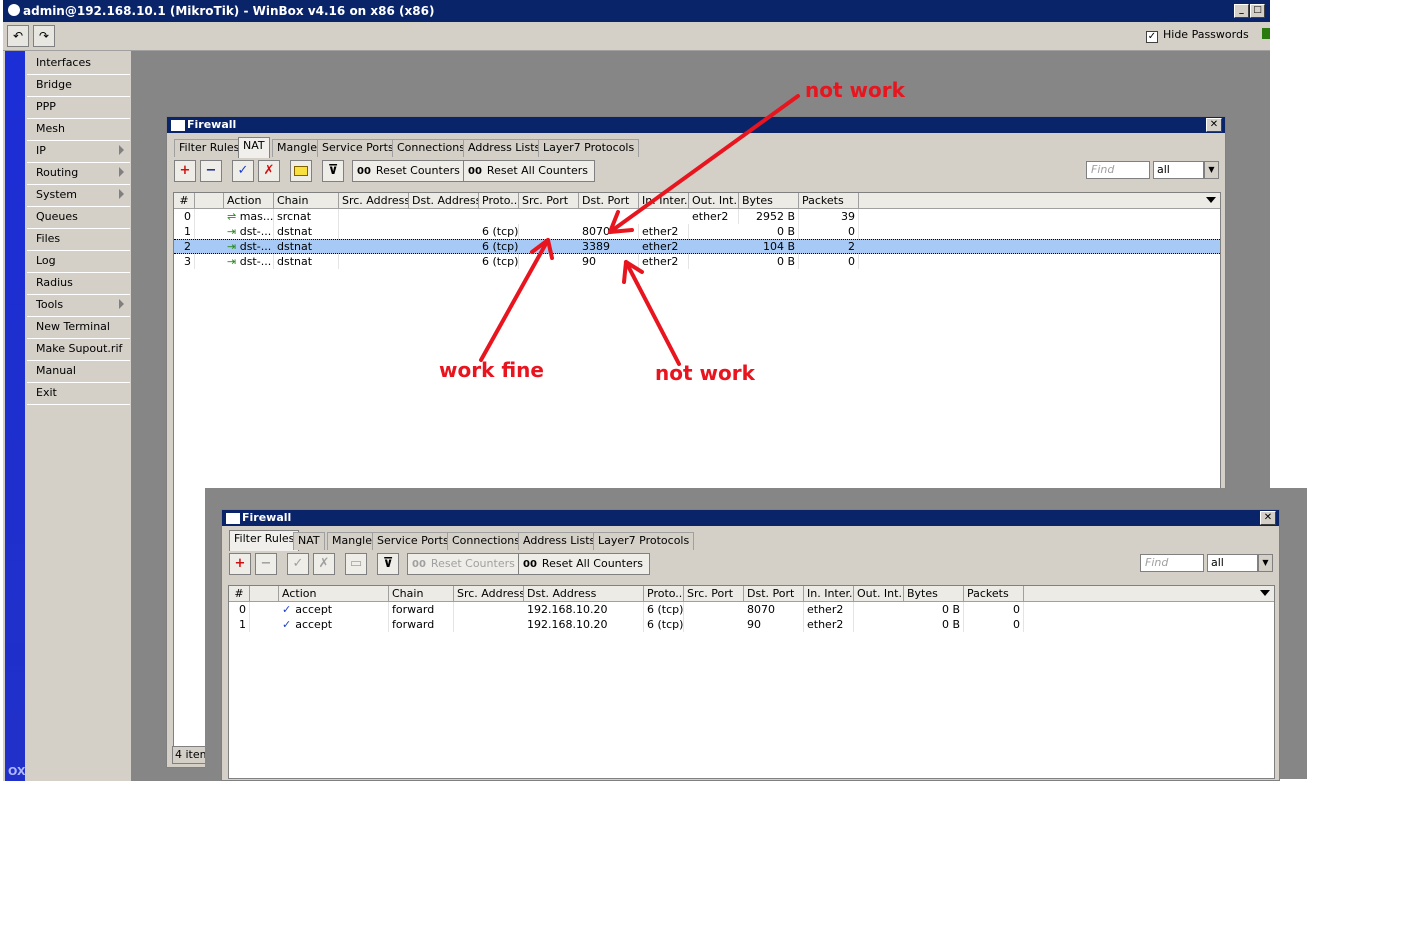  I want to click on annotation-arrow-top, so click(704, 164).